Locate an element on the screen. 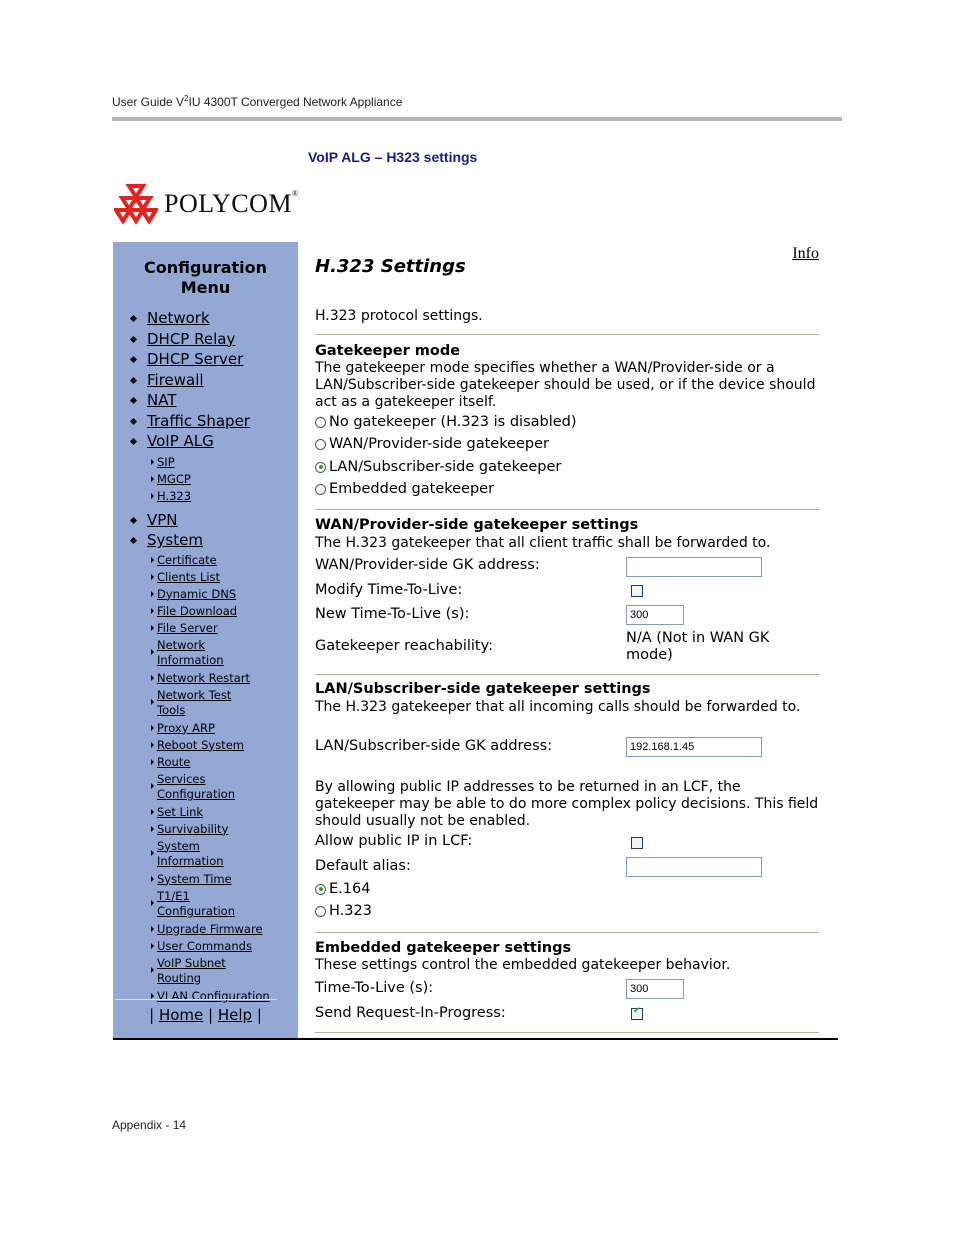 The width and height of the screenshot is (954, 1235). submenu-item-sip: SIP is located at coordinates (205, 463).